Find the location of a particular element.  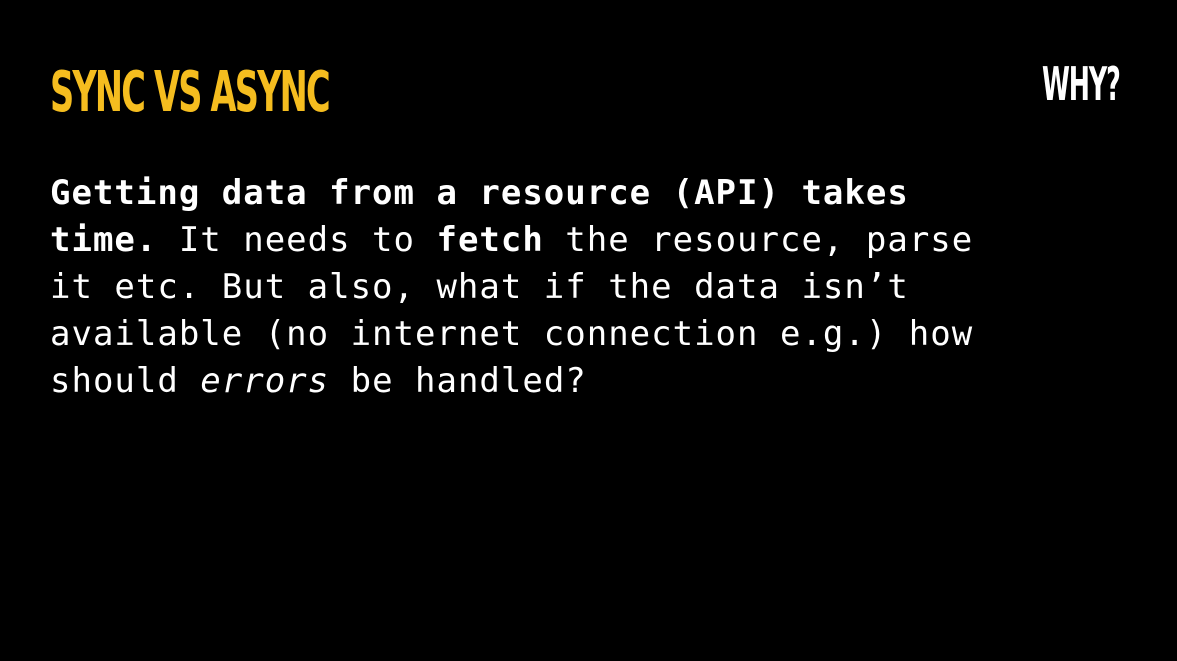

body-line-3-text: it etc. But also, what if the data isn’t is located at coordinates (479, 287).